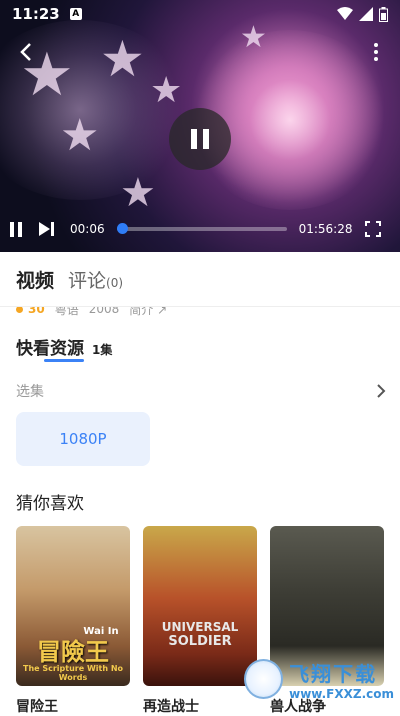  Describe the element at coordinates (325, 229) in the screenshot. I see `total-time: 01:56:28` at that location.